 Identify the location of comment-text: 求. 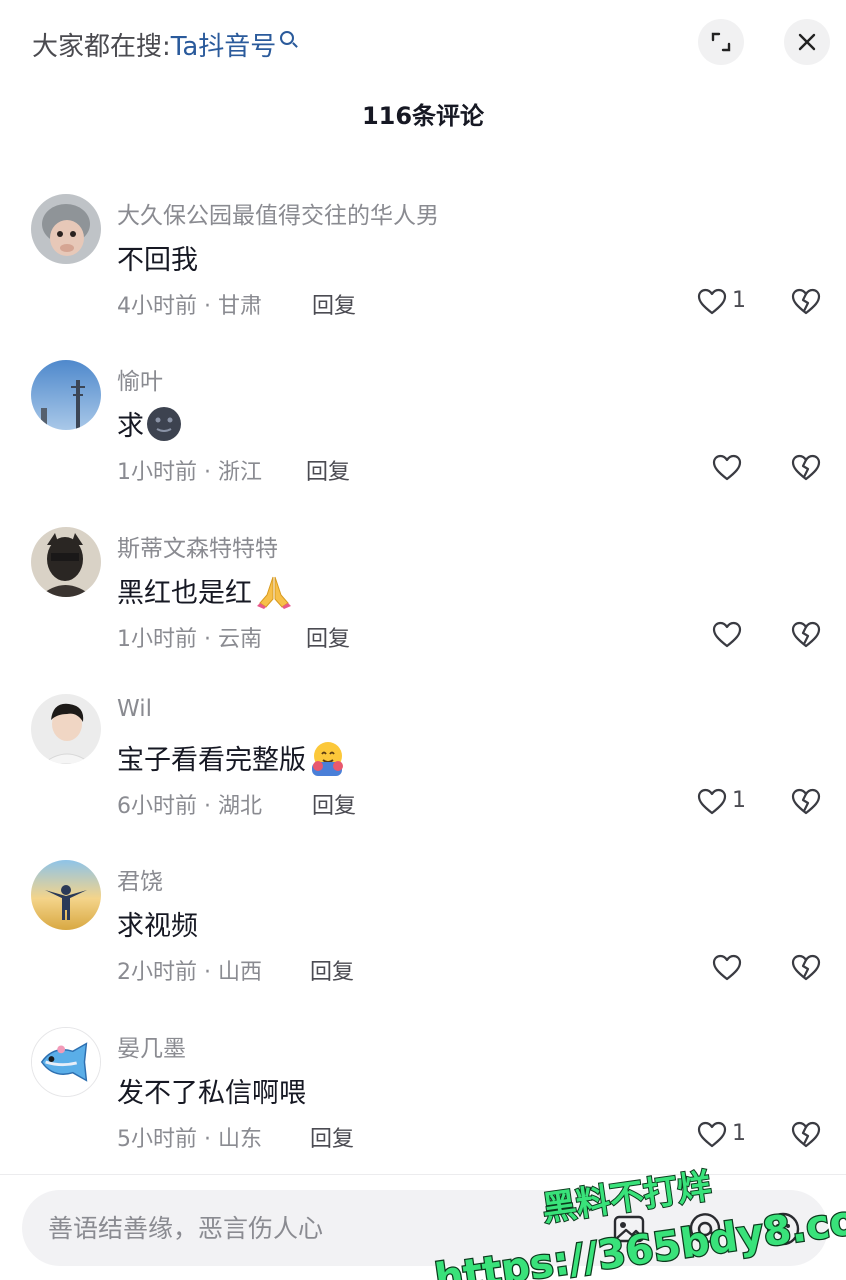
(149, 426).